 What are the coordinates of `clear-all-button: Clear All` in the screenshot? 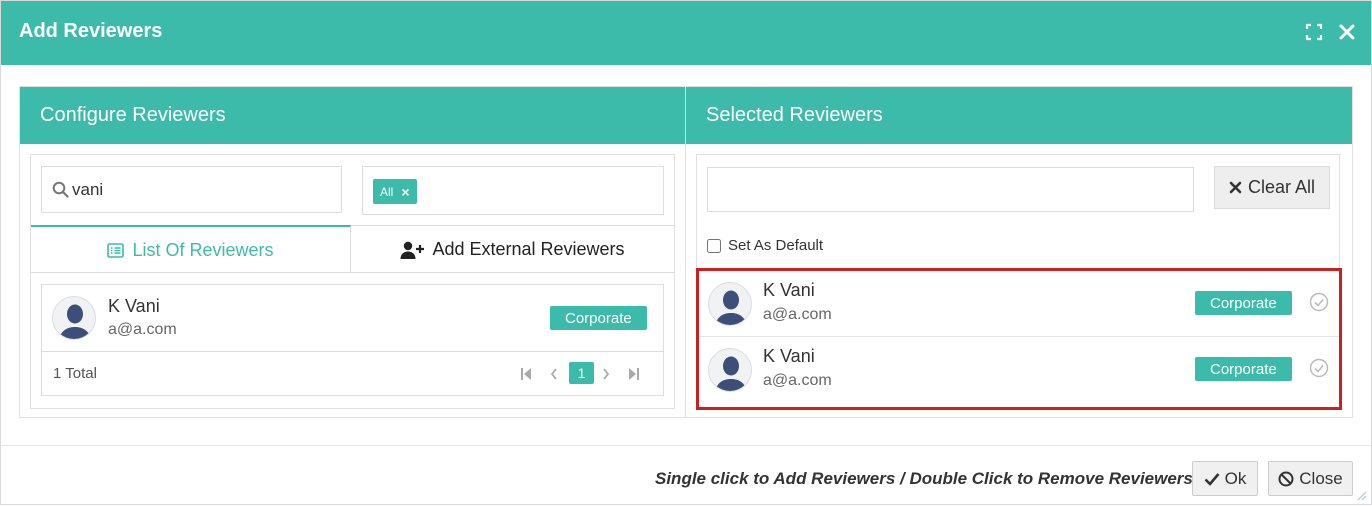 It's located at (1272, 187).